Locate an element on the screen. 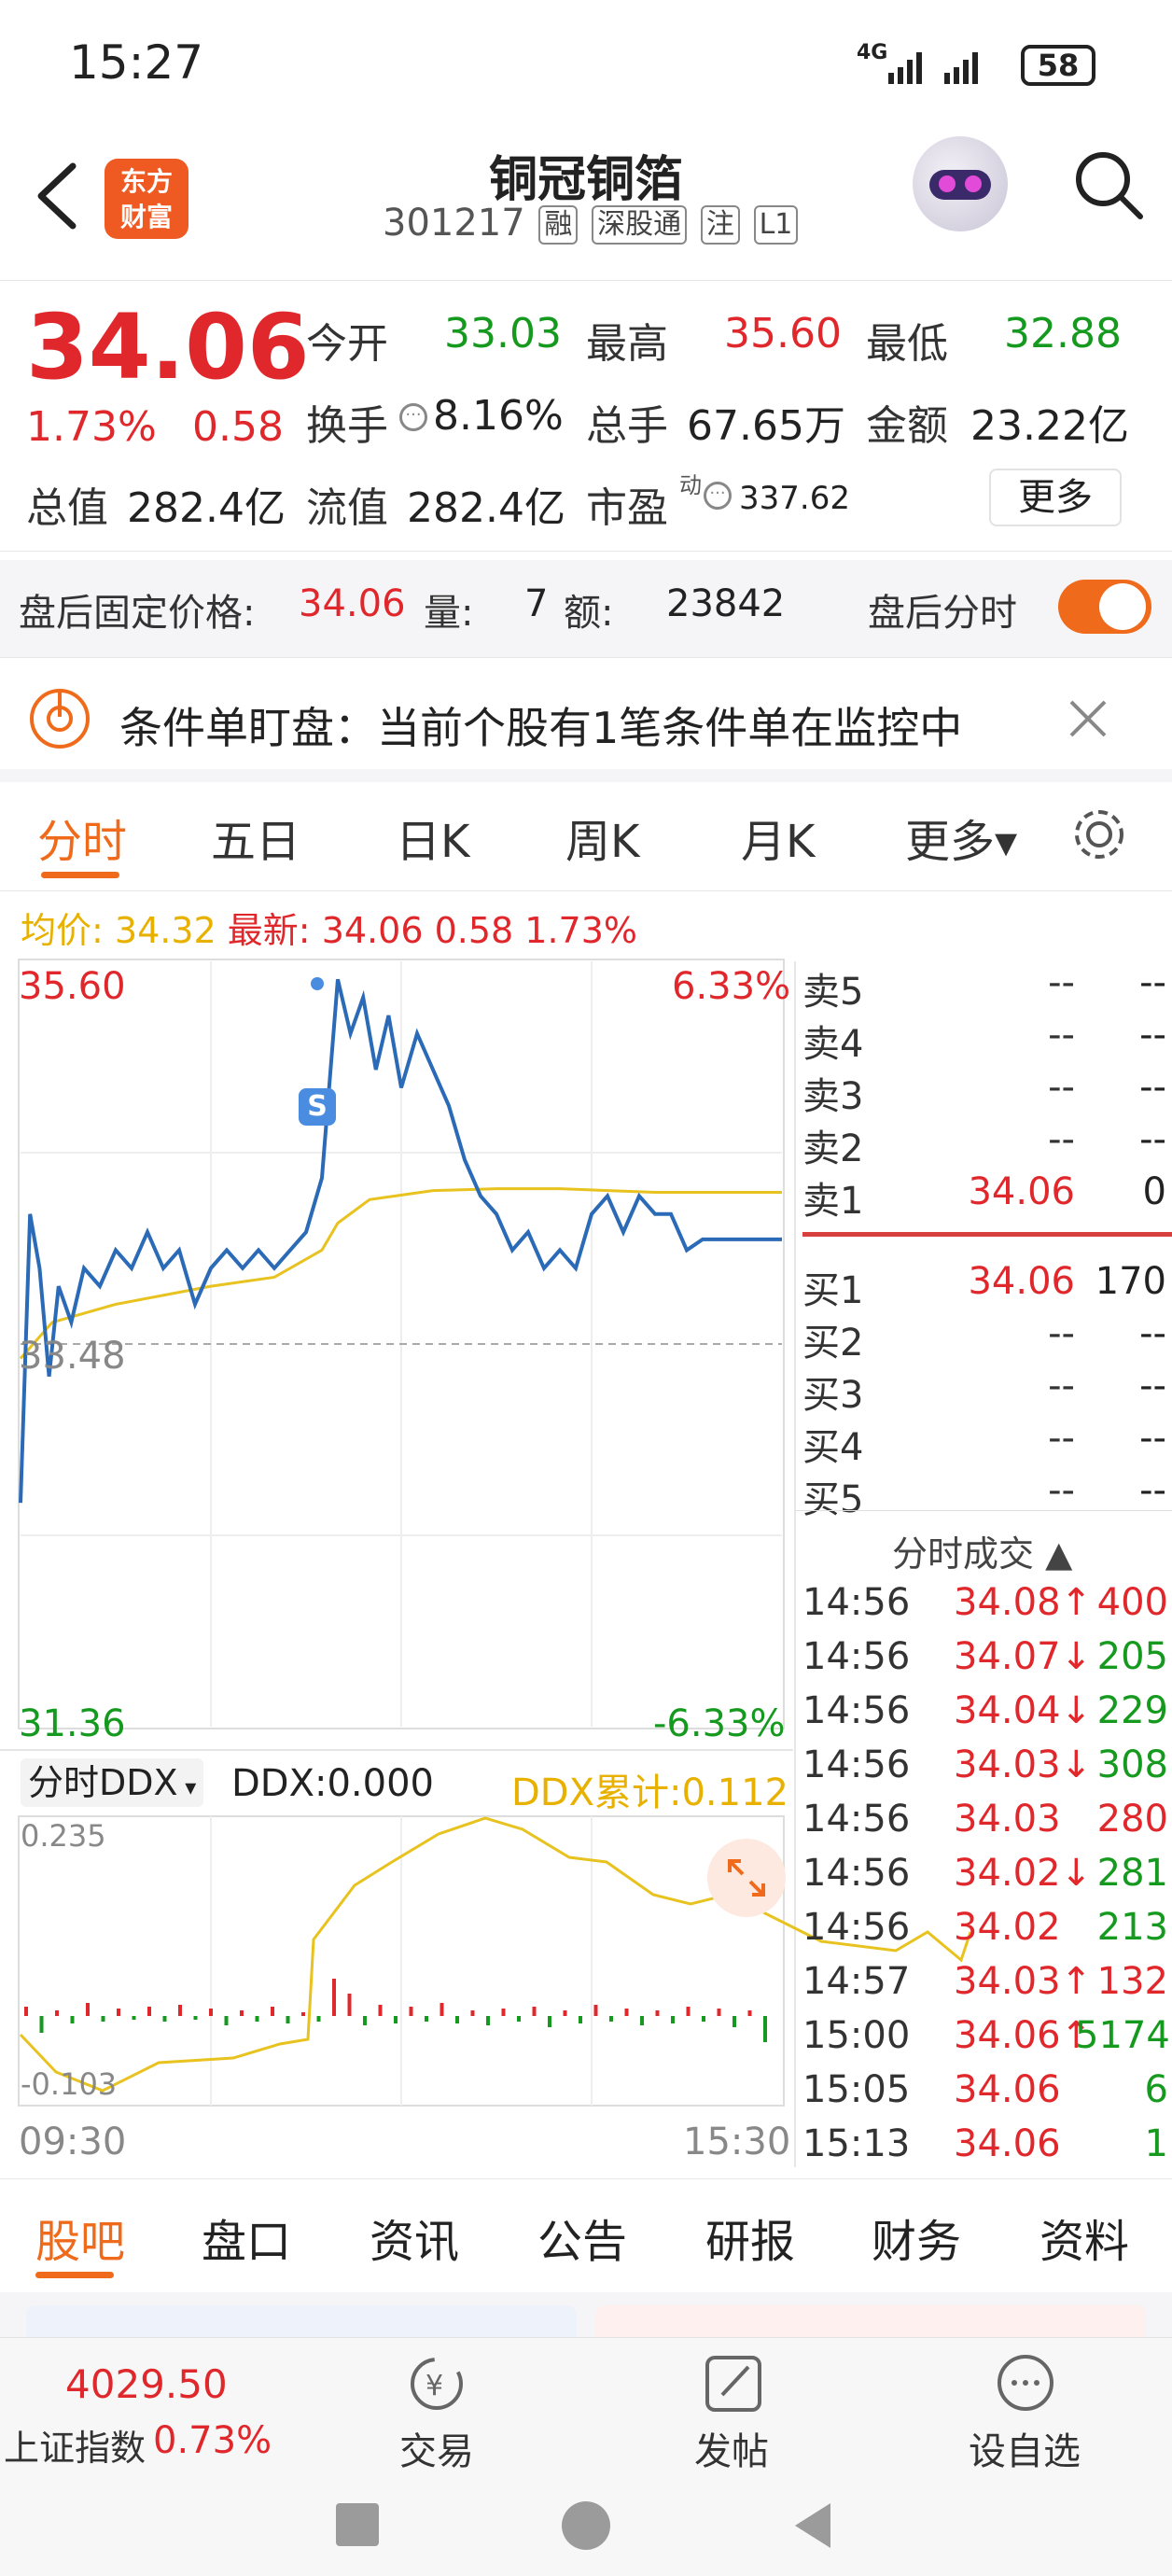  tag-margin: 融 is located at coordinates (558, 225).